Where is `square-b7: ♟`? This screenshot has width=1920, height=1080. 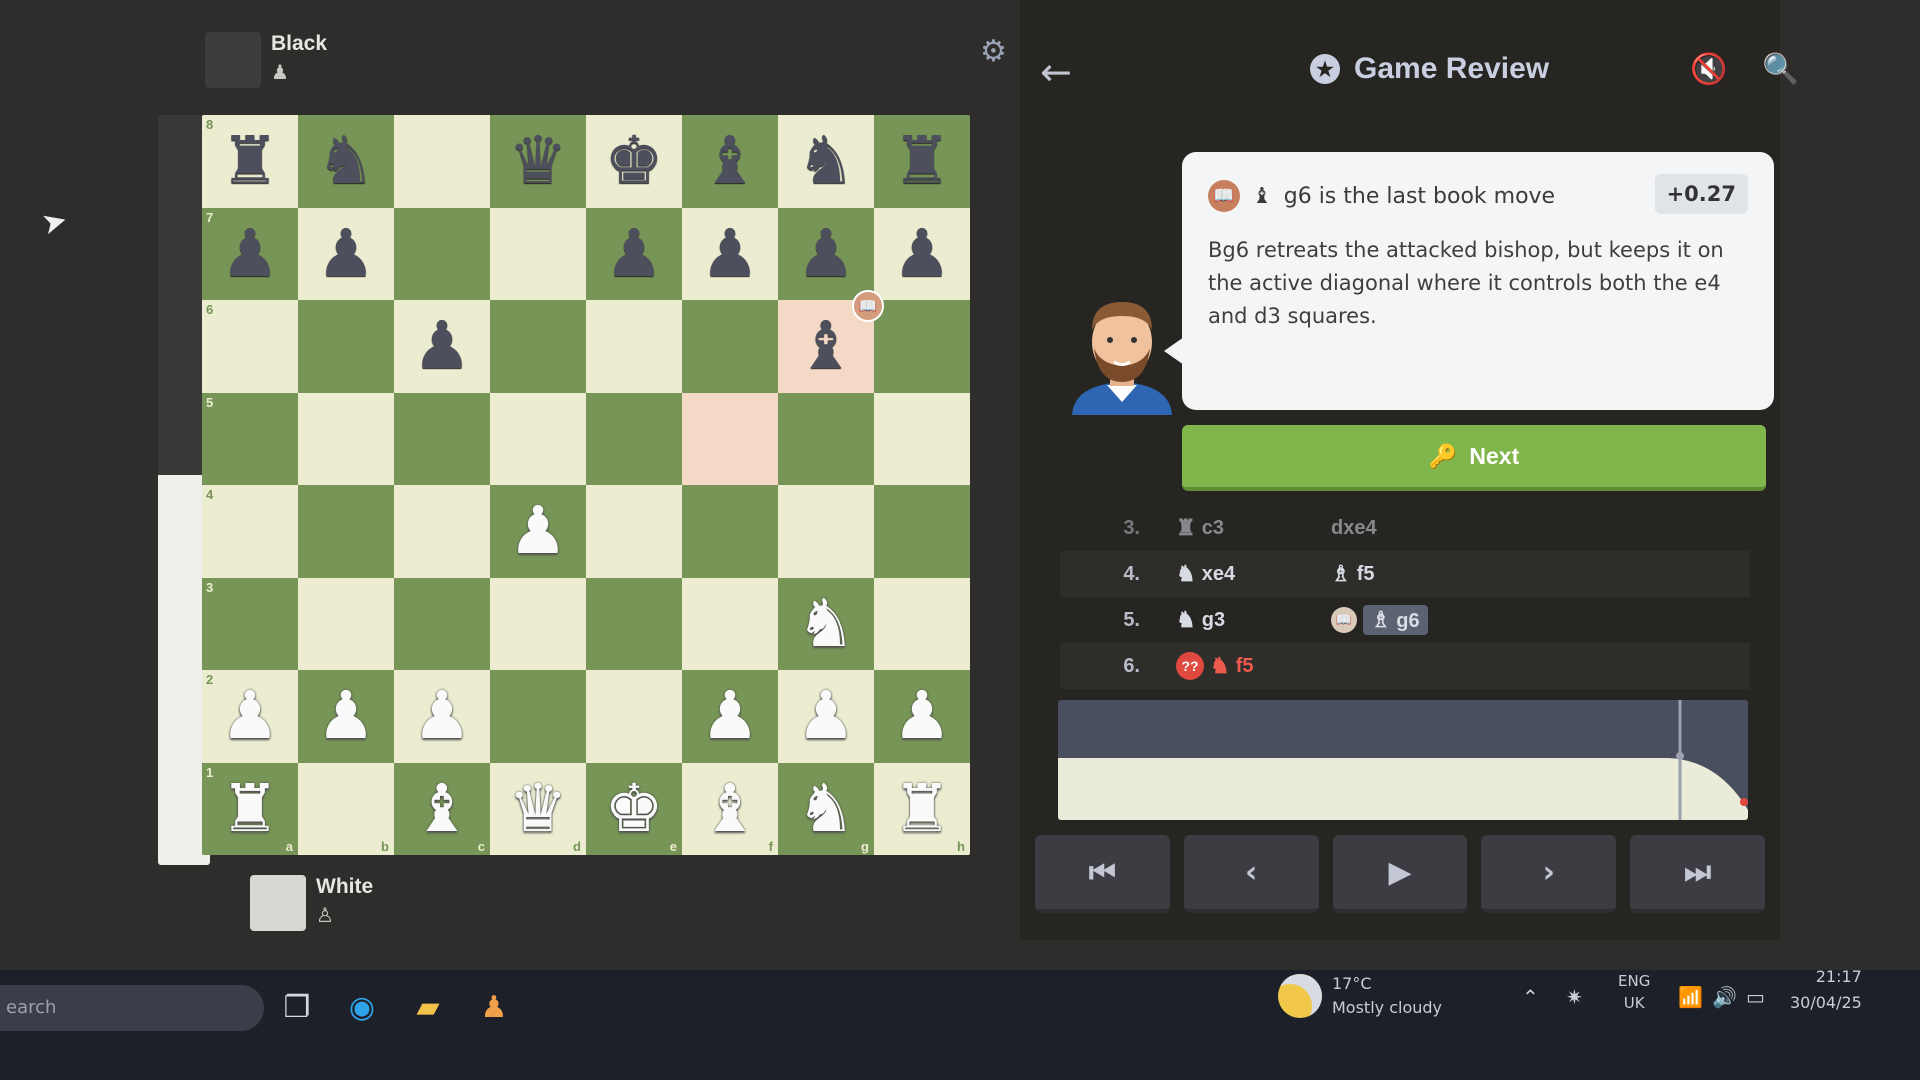
square-b7: ♟ is located at coordinates (346, 253).